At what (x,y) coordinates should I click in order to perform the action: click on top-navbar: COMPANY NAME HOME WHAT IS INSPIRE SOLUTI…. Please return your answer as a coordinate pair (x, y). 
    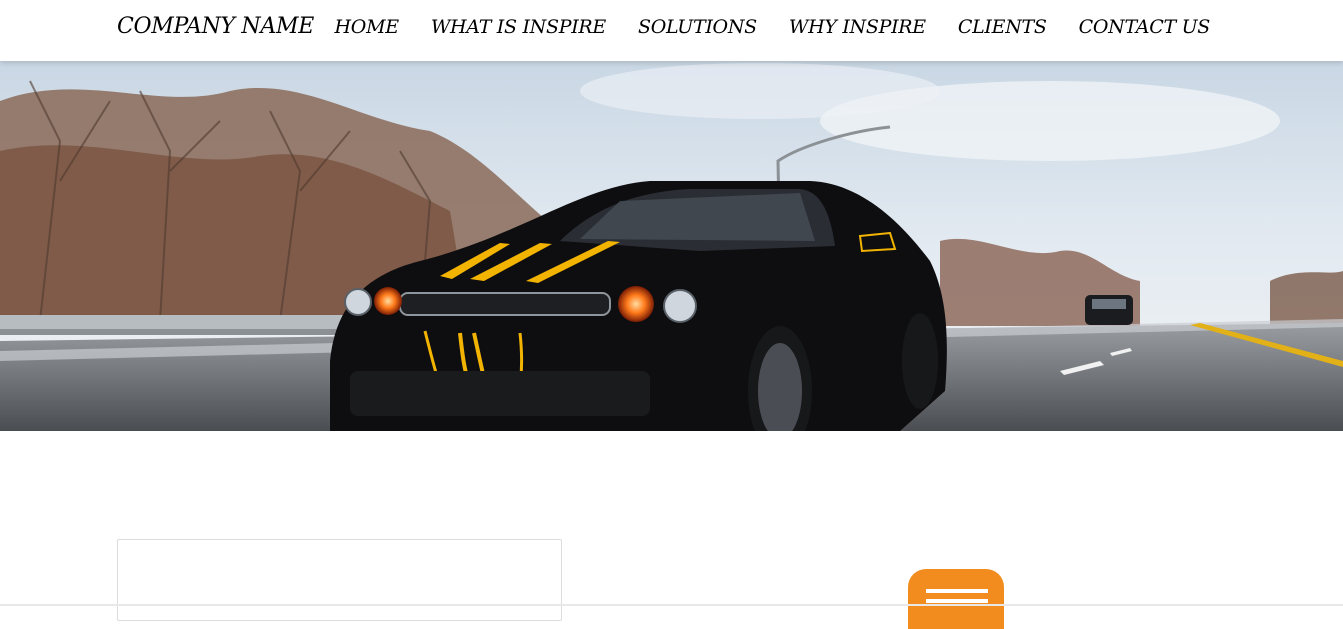
    Looking at the image, I should click on (671, 30).